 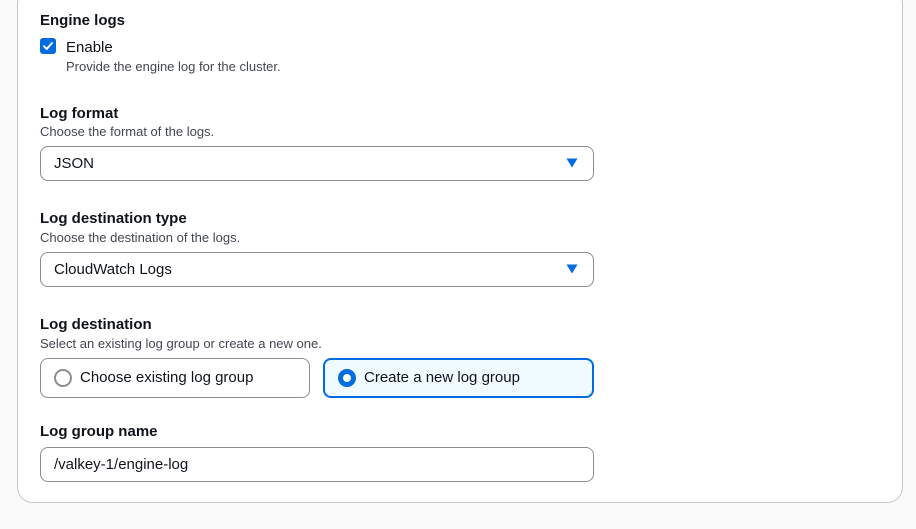 I want to click on enable-checkbox-description: Provide the engine log for the cluster., so click(x=173, y=66).